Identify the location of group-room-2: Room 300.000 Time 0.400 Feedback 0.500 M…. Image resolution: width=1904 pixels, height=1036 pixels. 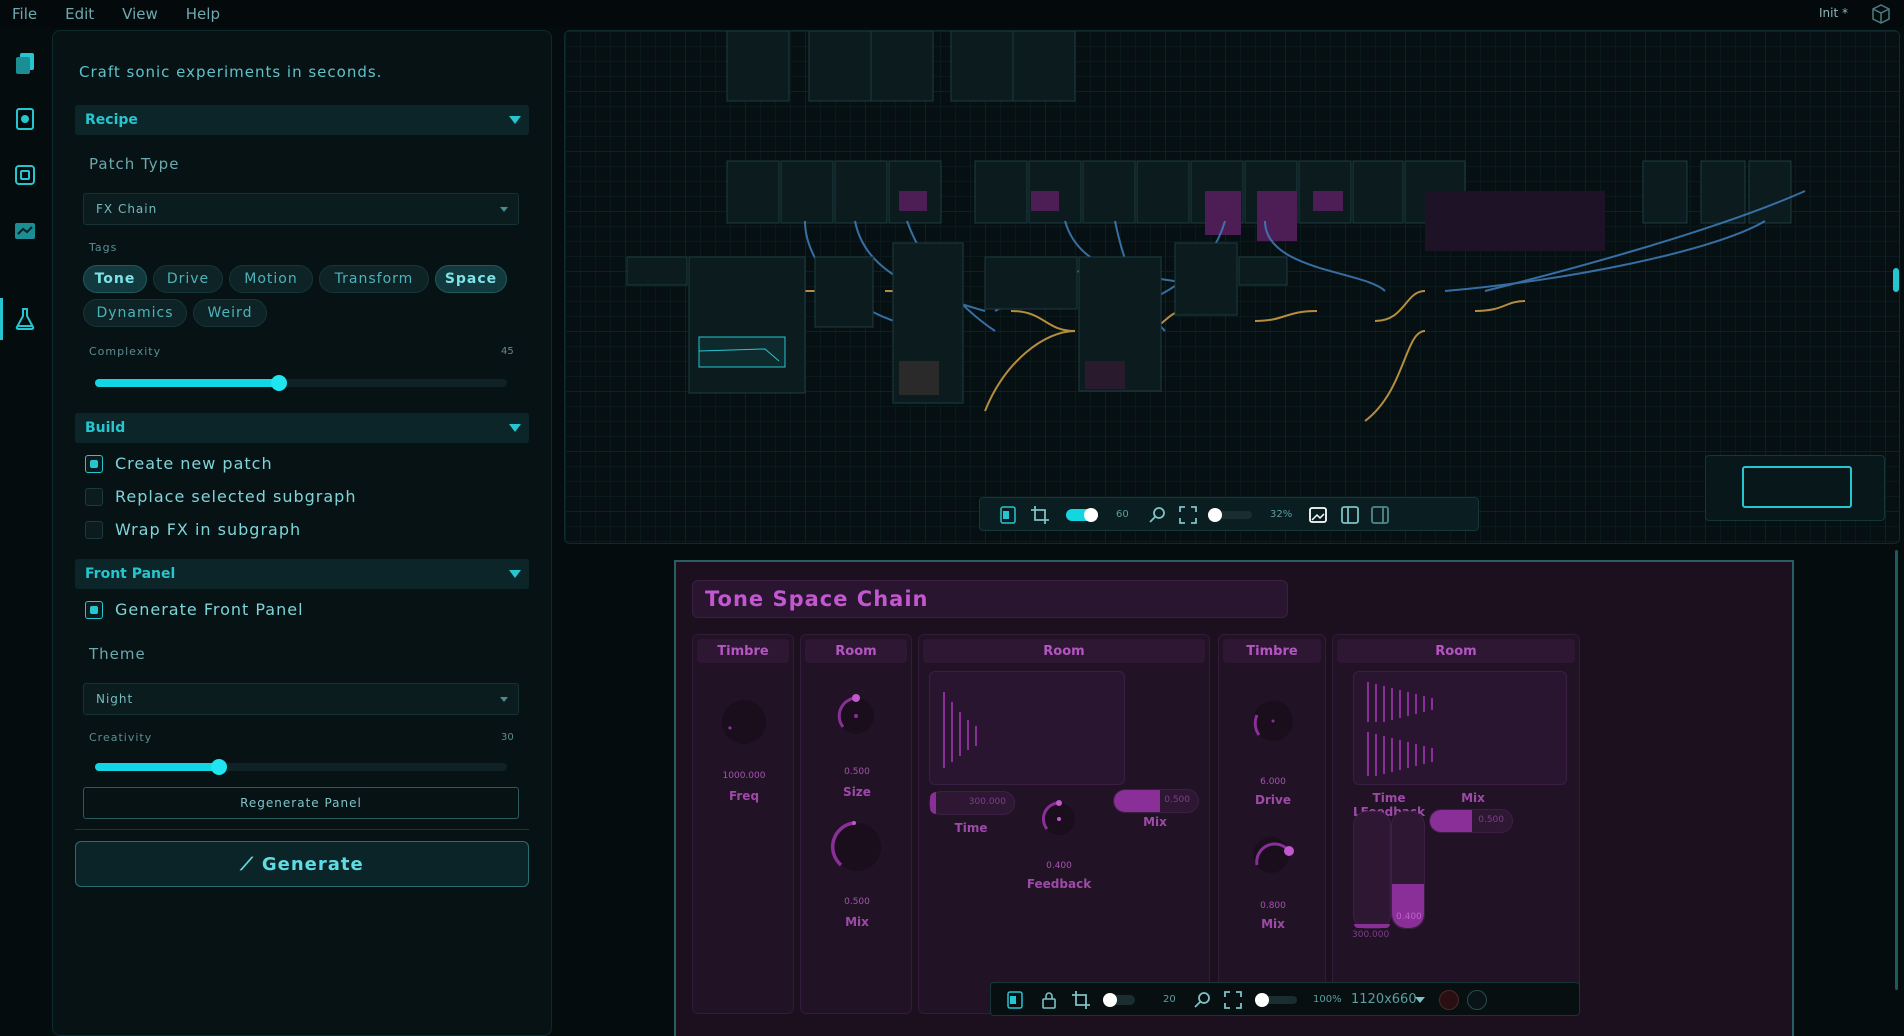
(1064, 824).